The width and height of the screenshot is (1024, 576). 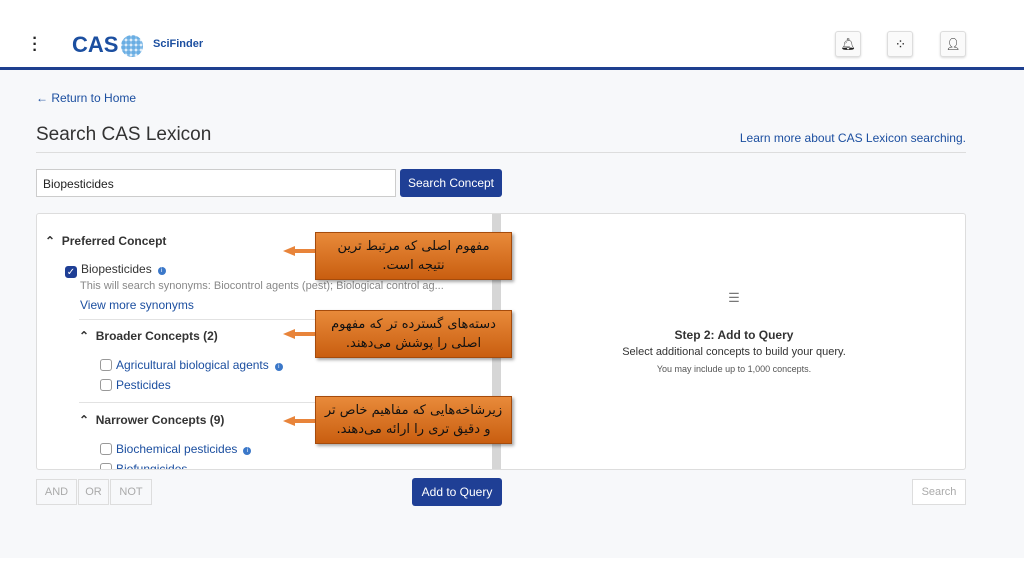 I want to click on preferred-concept-item: ✓ Biopesticides i, so click(x=115, y=270).